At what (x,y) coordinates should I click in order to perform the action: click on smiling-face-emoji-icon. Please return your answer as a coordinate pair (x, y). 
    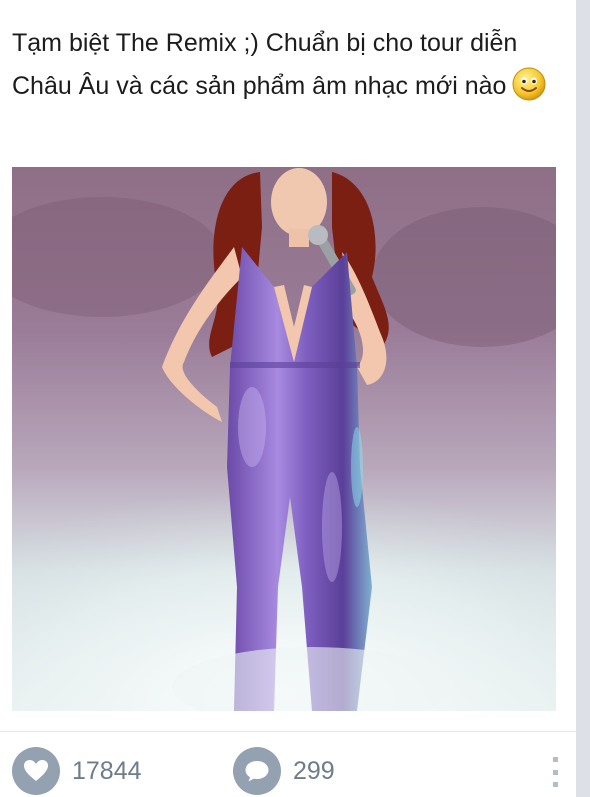
    Looking at the image, I should click on (529, 84).